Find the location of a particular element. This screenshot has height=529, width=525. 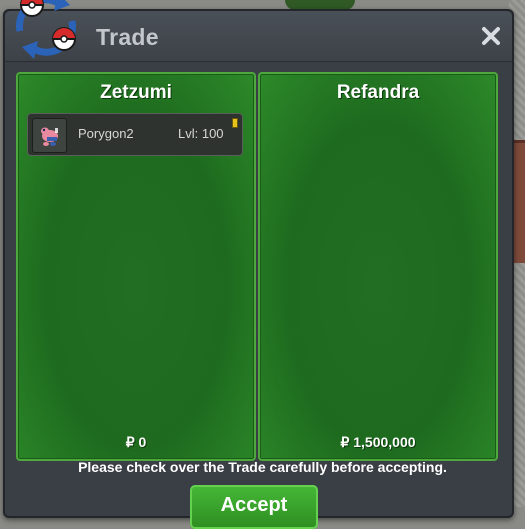

held-item-badge-icon is located at coordinates (235, 123).